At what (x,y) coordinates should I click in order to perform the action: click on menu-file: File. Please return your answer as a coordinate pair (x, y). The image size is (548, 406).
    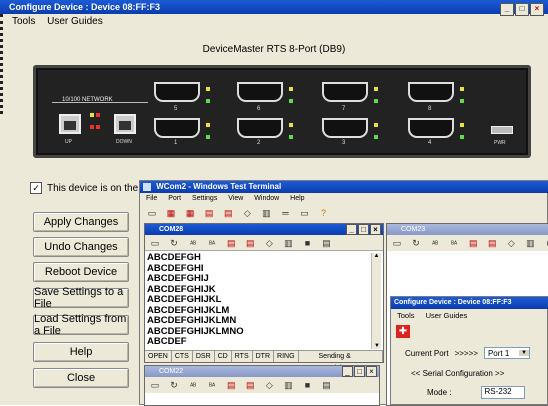
    Looking at the image, I should click on (151, 198).